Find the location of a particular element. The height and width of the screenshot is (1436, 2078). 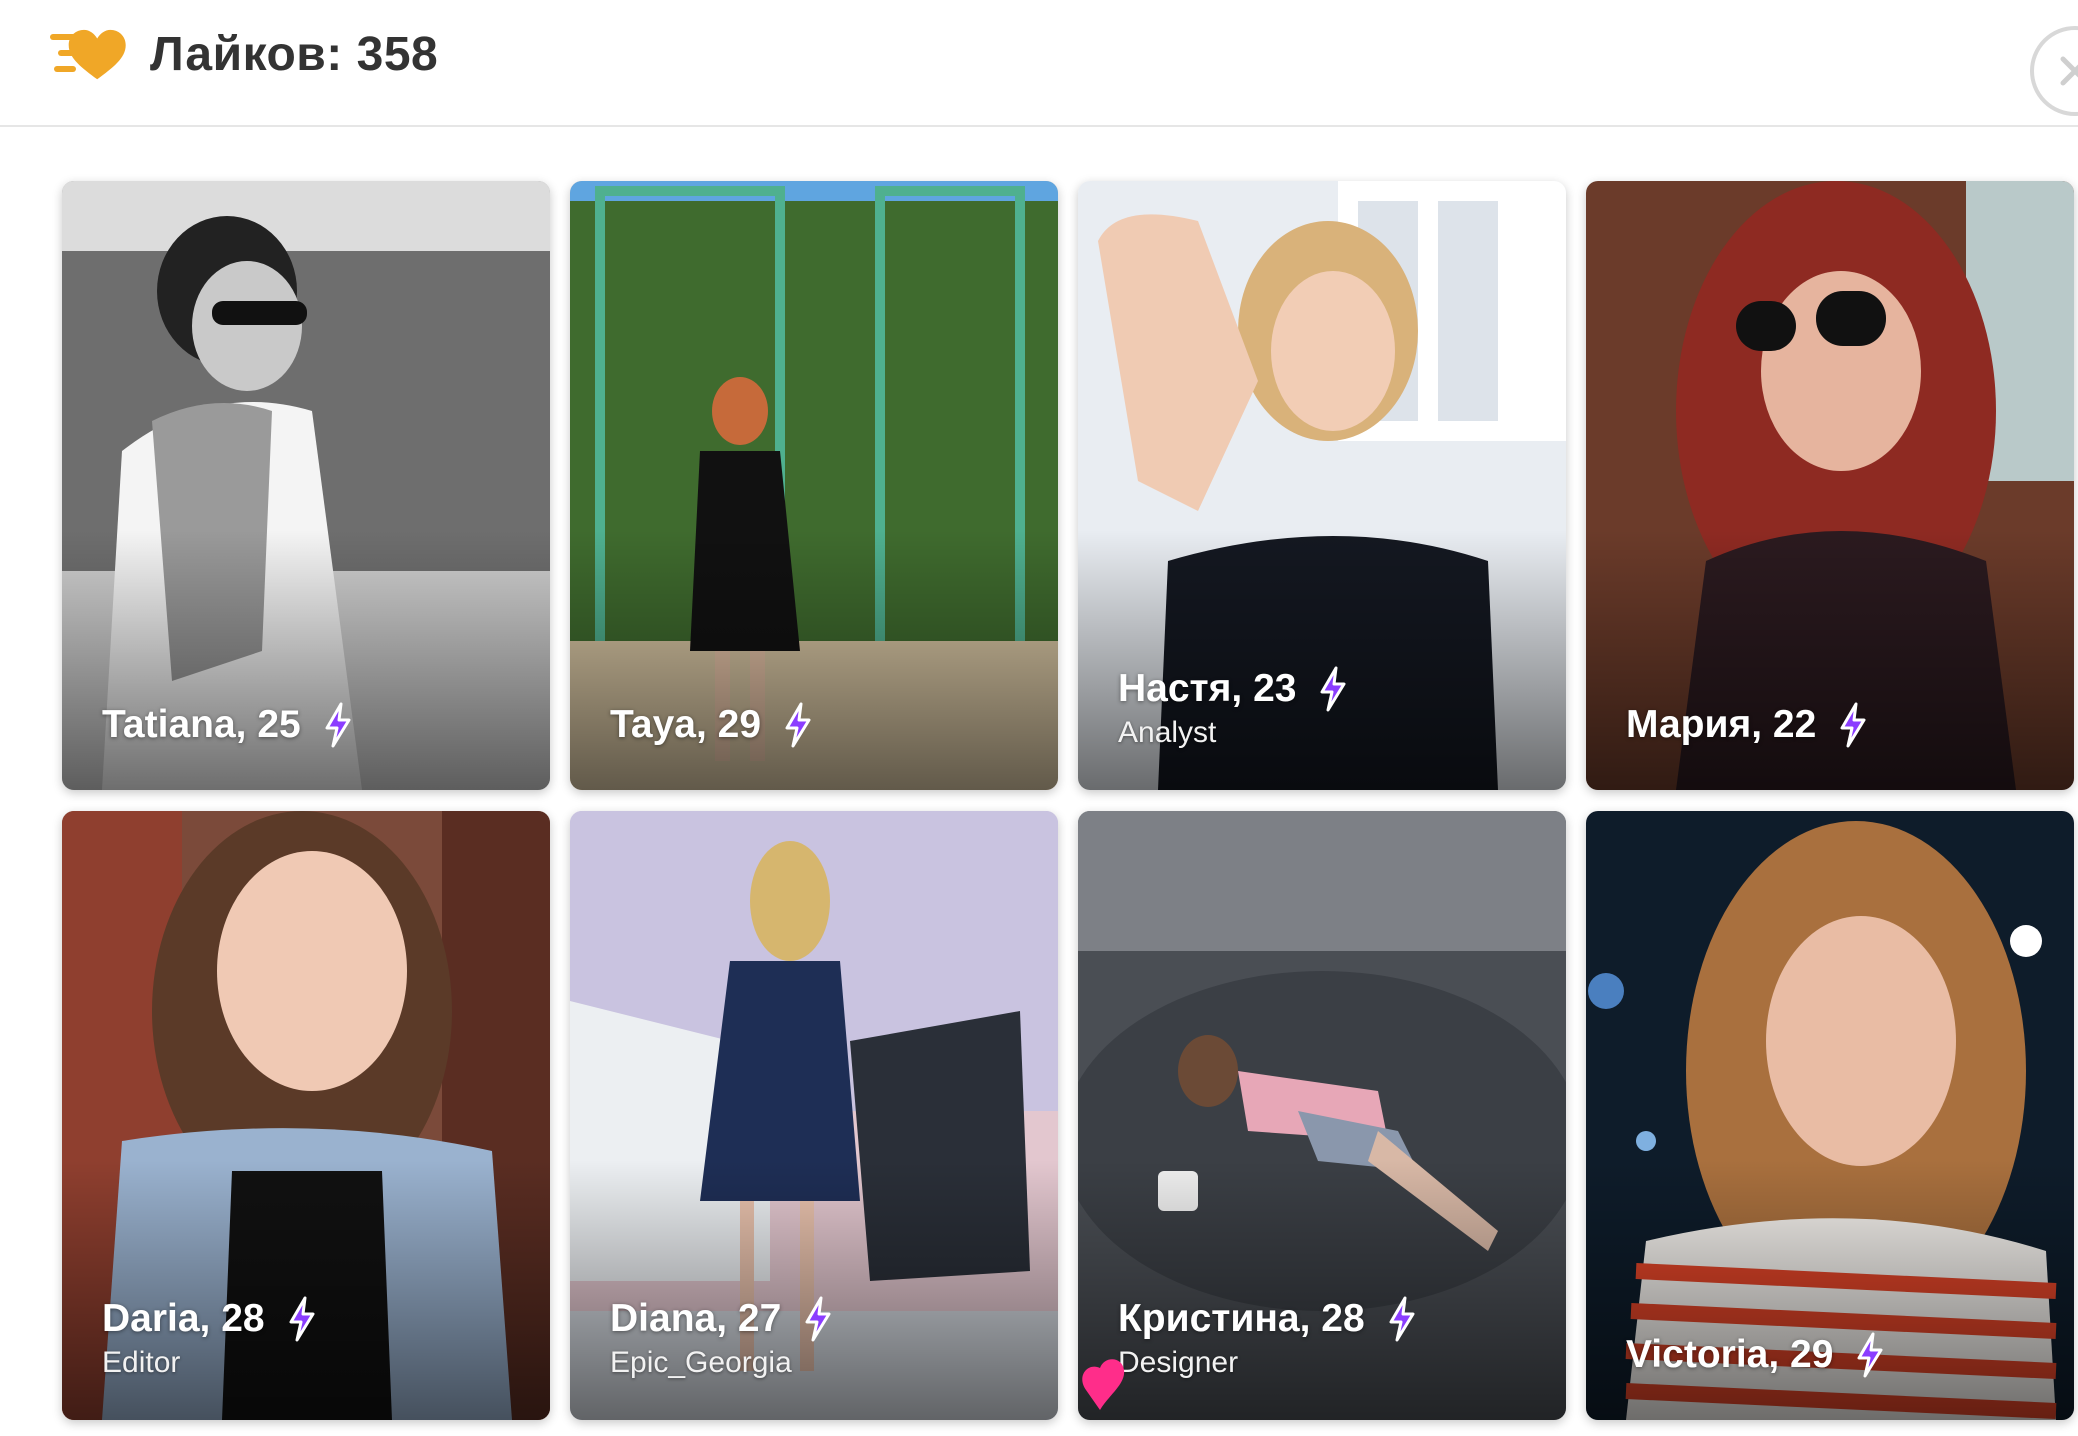

profile-name: Diana, 27 is located at coordinates (696, 1318).